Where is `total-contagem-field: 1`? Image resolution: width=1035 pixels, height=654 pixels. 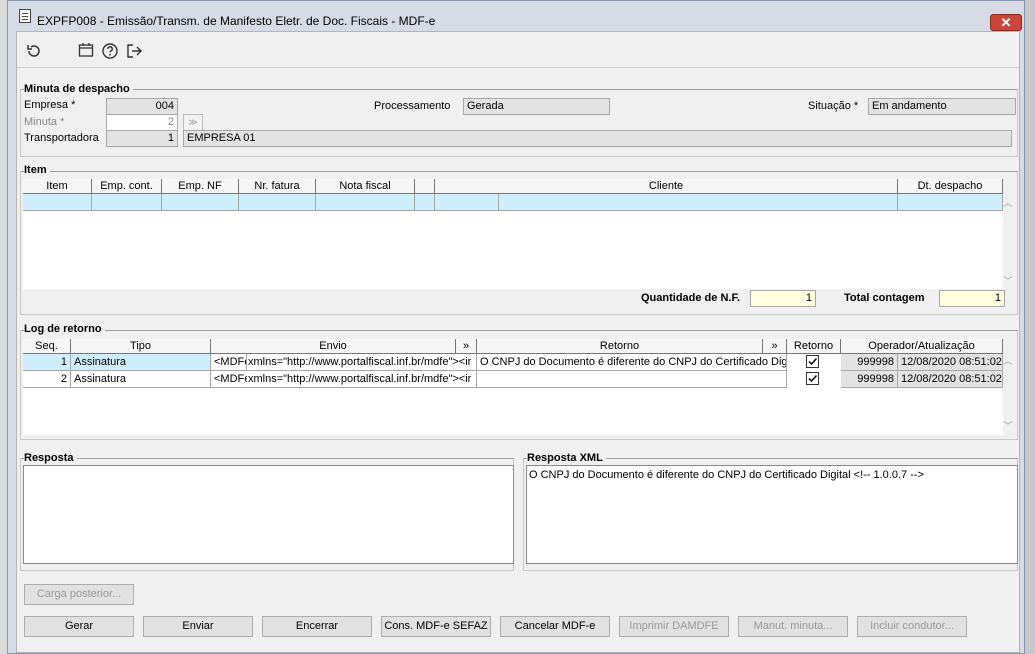
total-contagem-field: 1 is located at coordinates (972, 298).